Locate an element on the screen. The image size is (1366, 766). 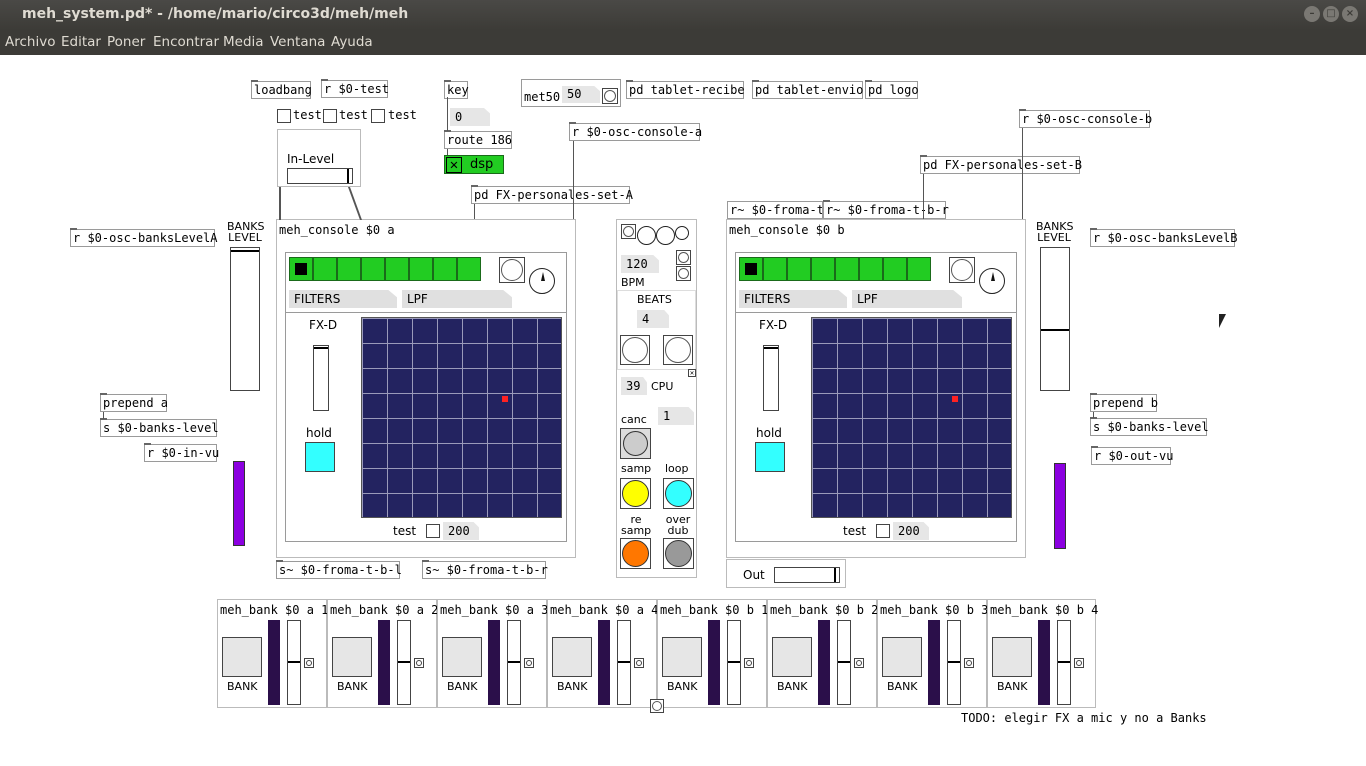
menu-media: Media is located at coordinates (243, 42).